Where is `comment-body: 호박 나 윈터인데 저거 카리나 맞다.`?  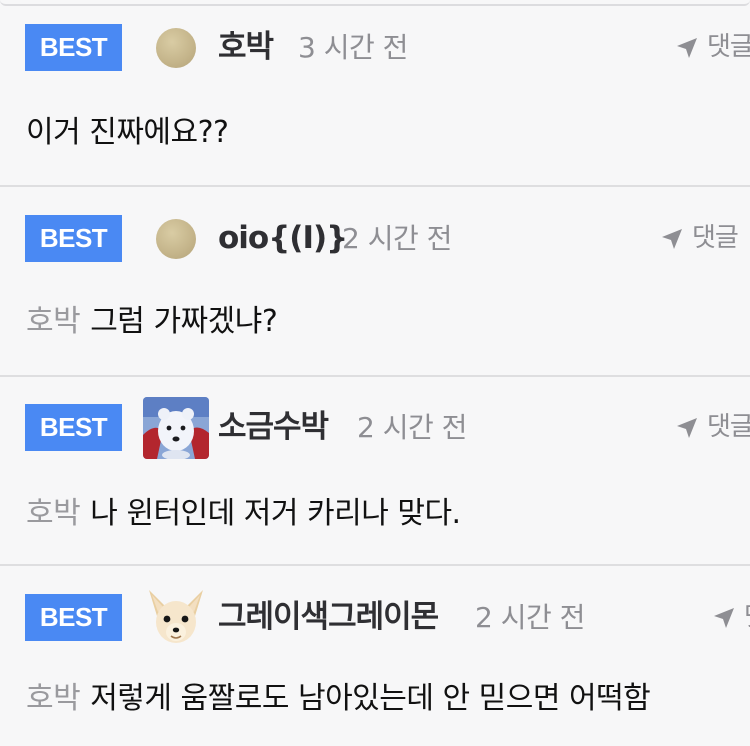
comment-body: 호박 나 윈터인데 저거 카리나 맞다. is located at coordinates (243, 514).